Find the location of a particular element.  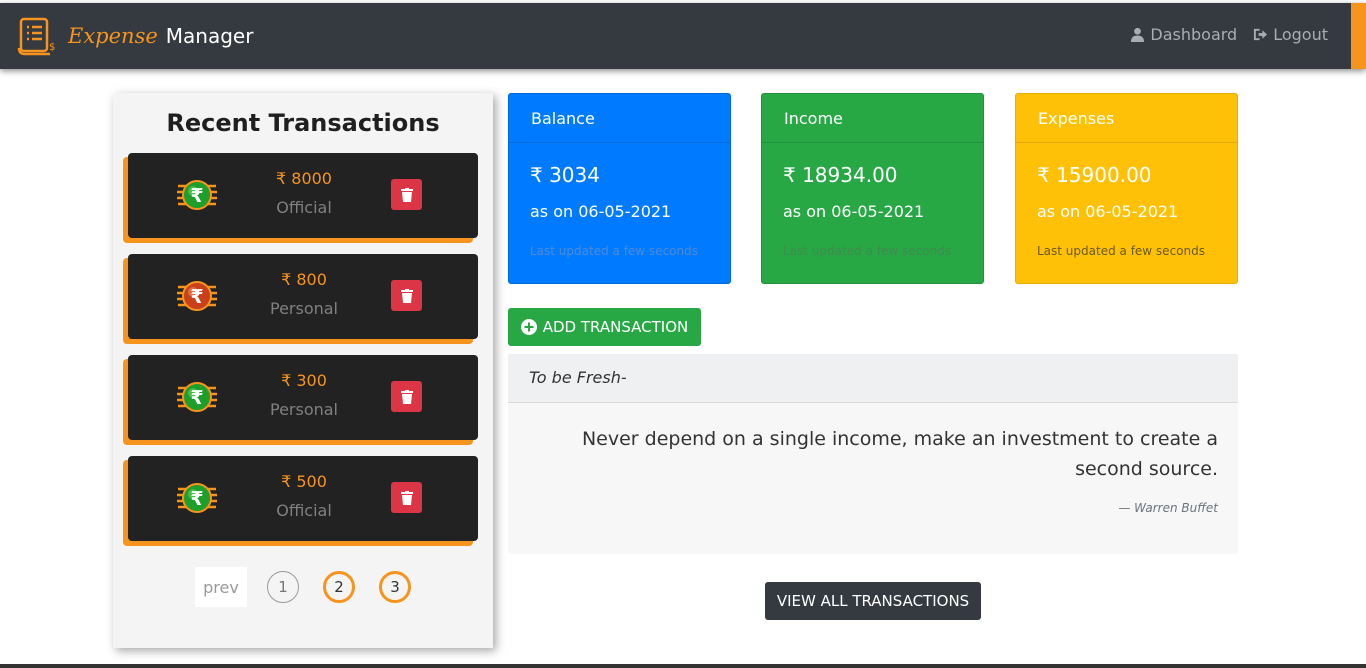

nav-logout-label: Logout is located at coordinates (1300, 34).